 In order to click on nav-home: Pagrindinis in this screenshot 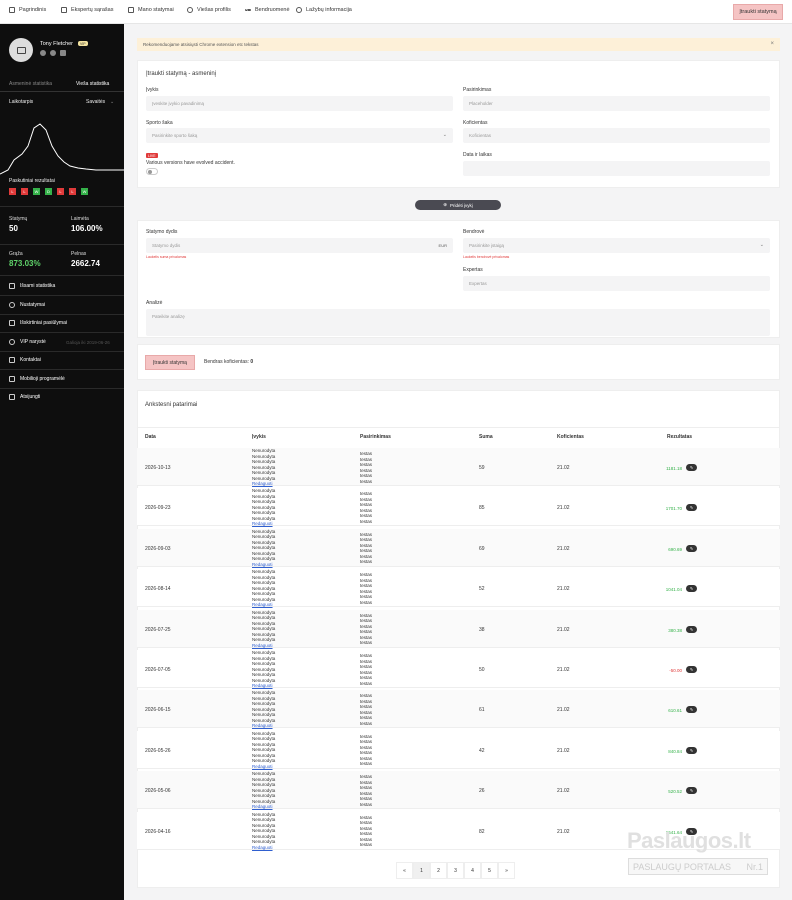, I will do `click(27, 10)`.